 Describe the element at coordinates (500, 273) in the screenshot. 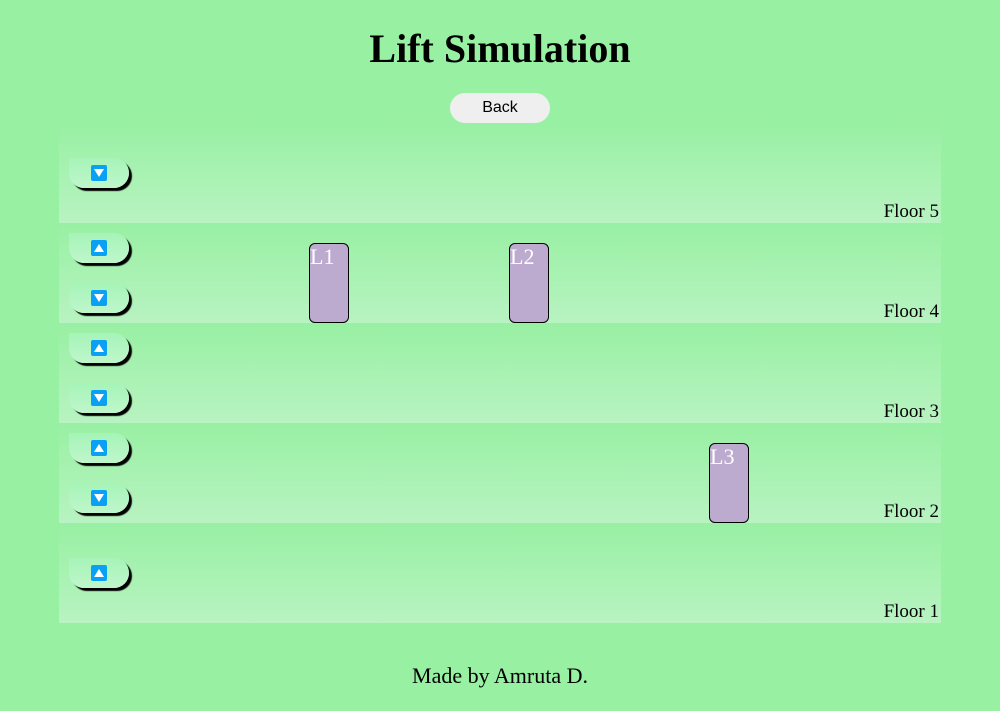

I see `floor-4: Floor 4` at that location.